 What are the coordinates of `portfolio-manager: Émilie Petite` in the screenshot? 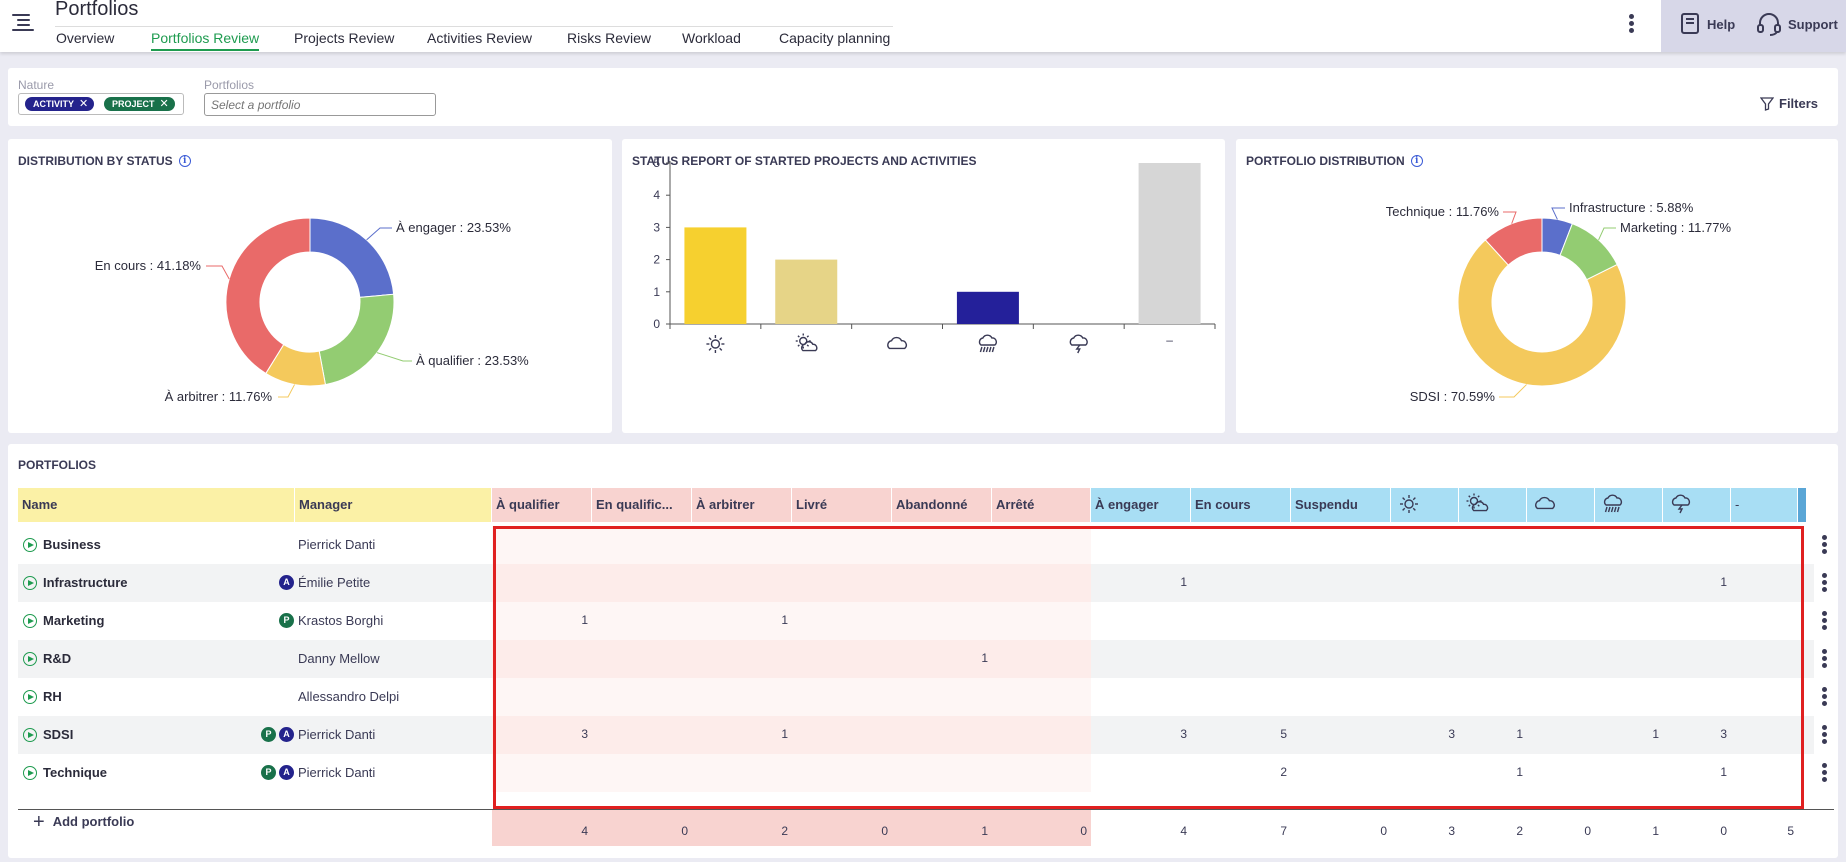 It's located at (334, 582).